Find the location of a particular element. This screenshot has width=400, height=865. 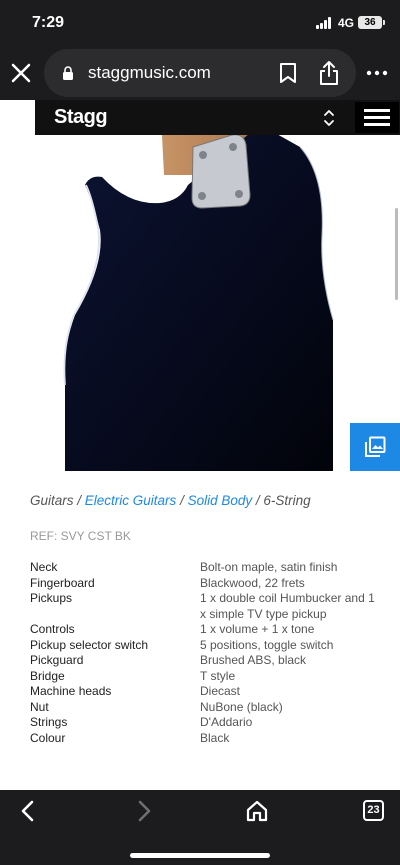

spec-label: Neck is located at coordinates (44, 567).